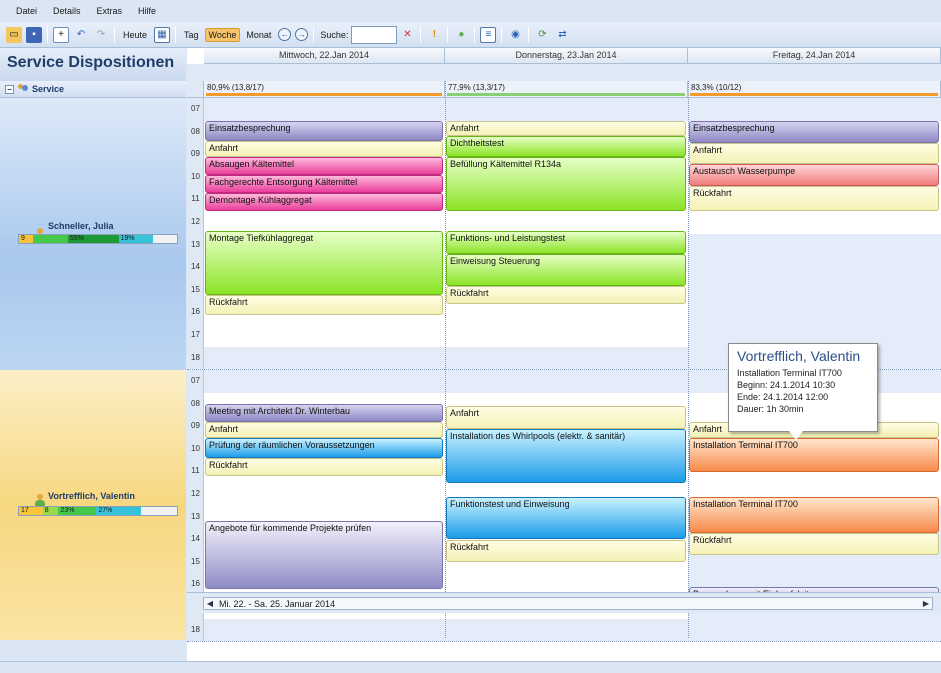 The width and height of the screenshot is (941, 673). Describe the element at coordinates (162, 34) in the screenshot. I see `calendar-icon: ▦` at that location.